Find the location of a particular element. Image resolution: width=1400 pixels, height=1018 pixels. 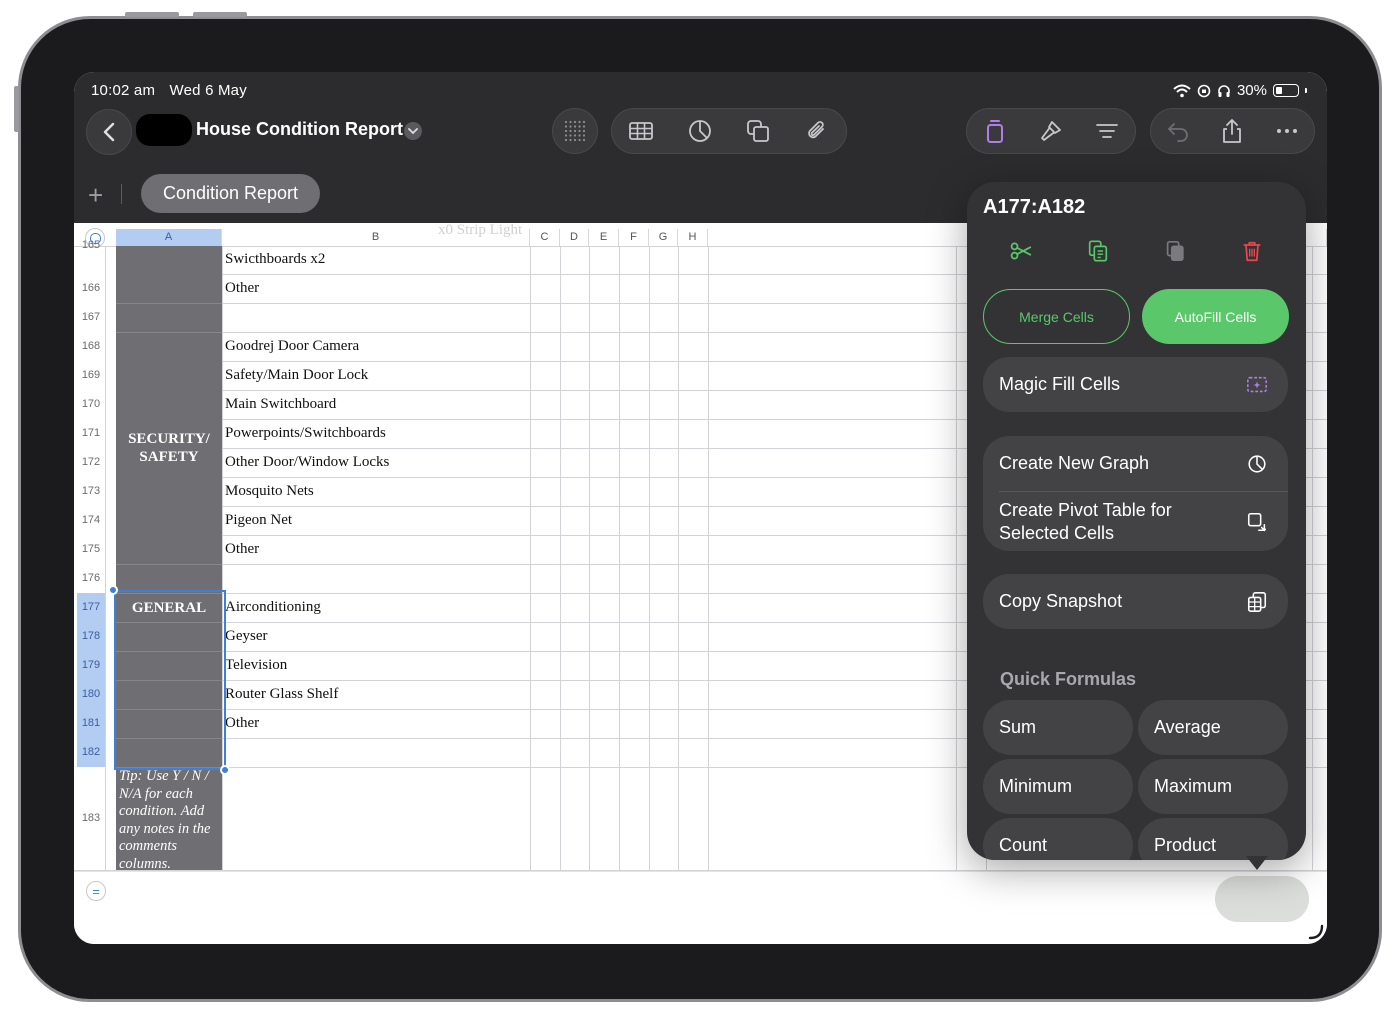

column-header-f: F is located at coordinates (634, 237).